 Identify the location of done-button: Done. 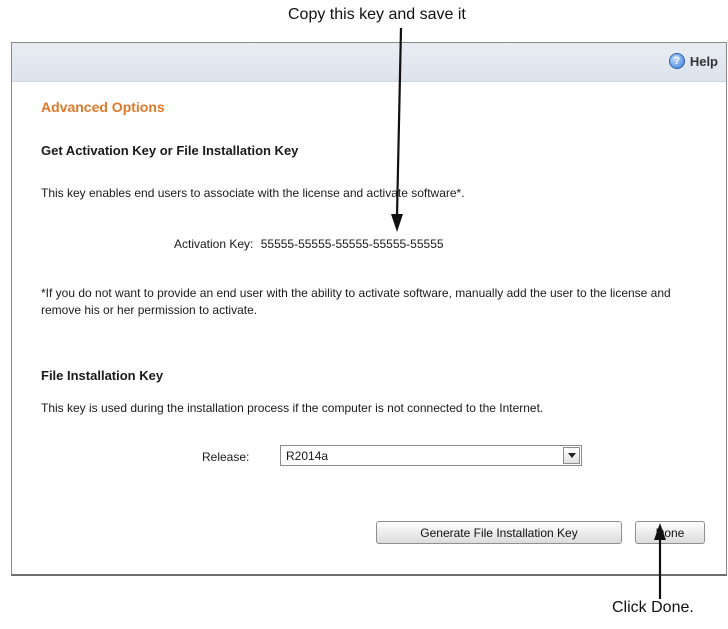
(670, 532).